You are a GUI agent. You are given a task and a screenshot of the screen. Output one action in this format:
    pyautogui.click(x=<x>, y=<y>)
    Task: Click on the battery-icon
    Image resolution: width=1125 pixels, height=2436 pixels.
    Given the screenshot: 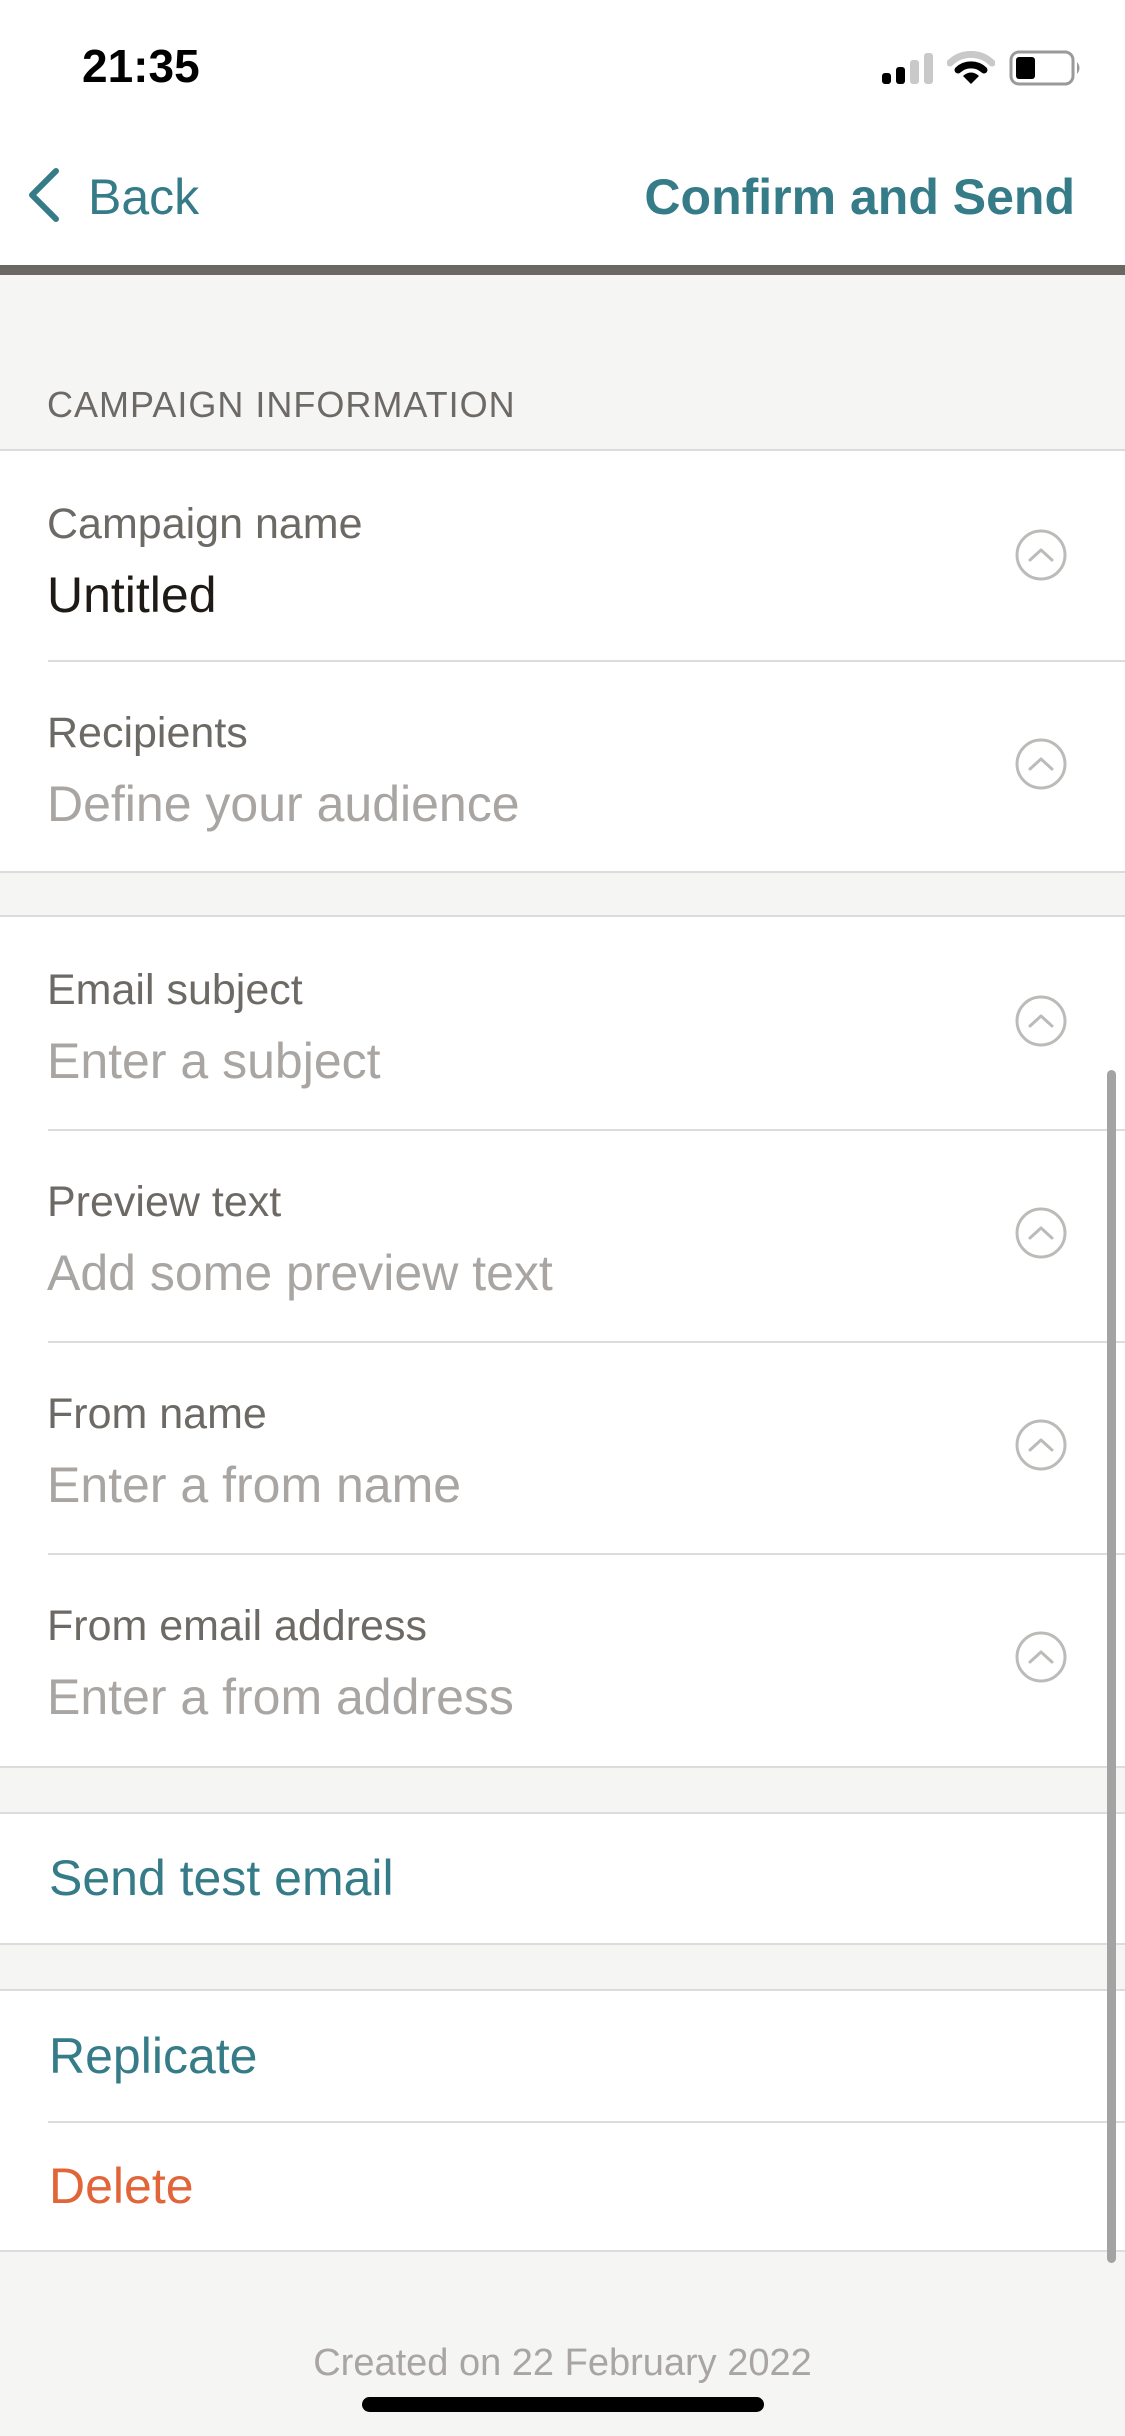 What is the action you would take?
    pyautogui.click(x=1046, y=68)
    